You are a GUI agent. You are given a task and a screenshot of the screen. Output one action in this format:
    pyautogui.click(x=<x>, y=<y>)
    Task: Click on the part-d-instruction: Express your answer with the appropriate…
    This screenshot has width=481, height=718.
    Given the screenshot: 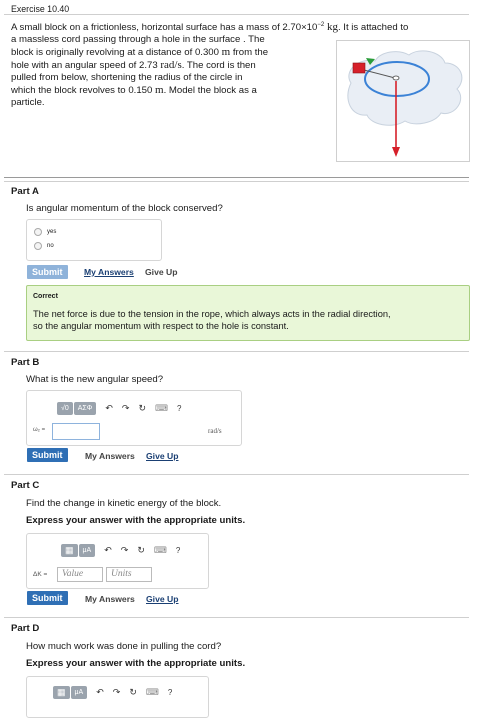 What is the action you would take?
    pyautogui.click(x=136, y=663)
    